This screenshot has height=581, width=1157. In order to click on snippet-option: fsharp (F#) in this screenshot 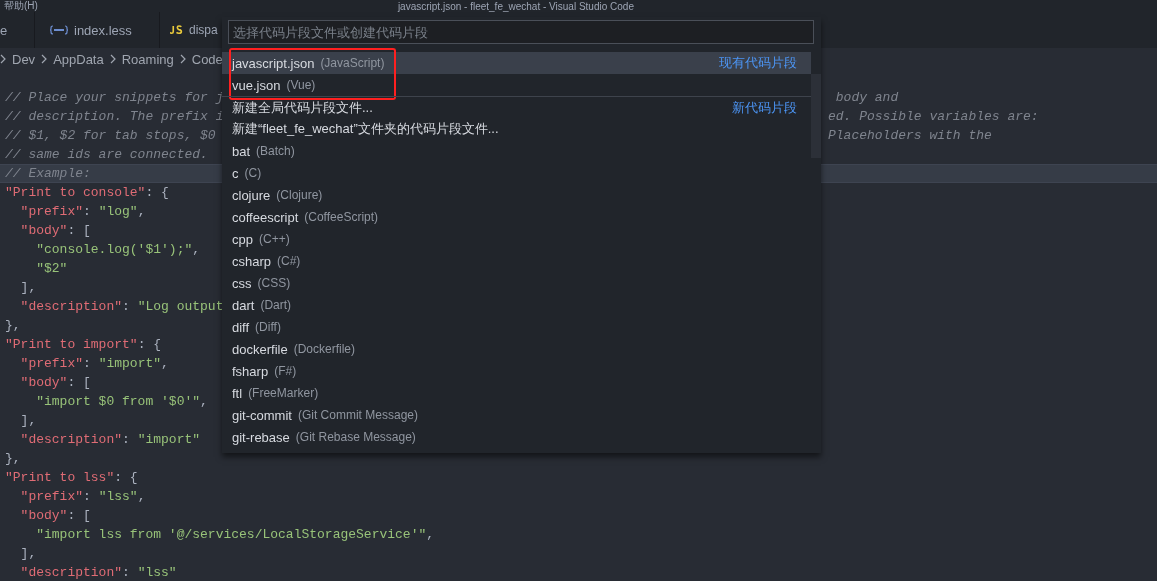, I will do `click(516, 371)`.